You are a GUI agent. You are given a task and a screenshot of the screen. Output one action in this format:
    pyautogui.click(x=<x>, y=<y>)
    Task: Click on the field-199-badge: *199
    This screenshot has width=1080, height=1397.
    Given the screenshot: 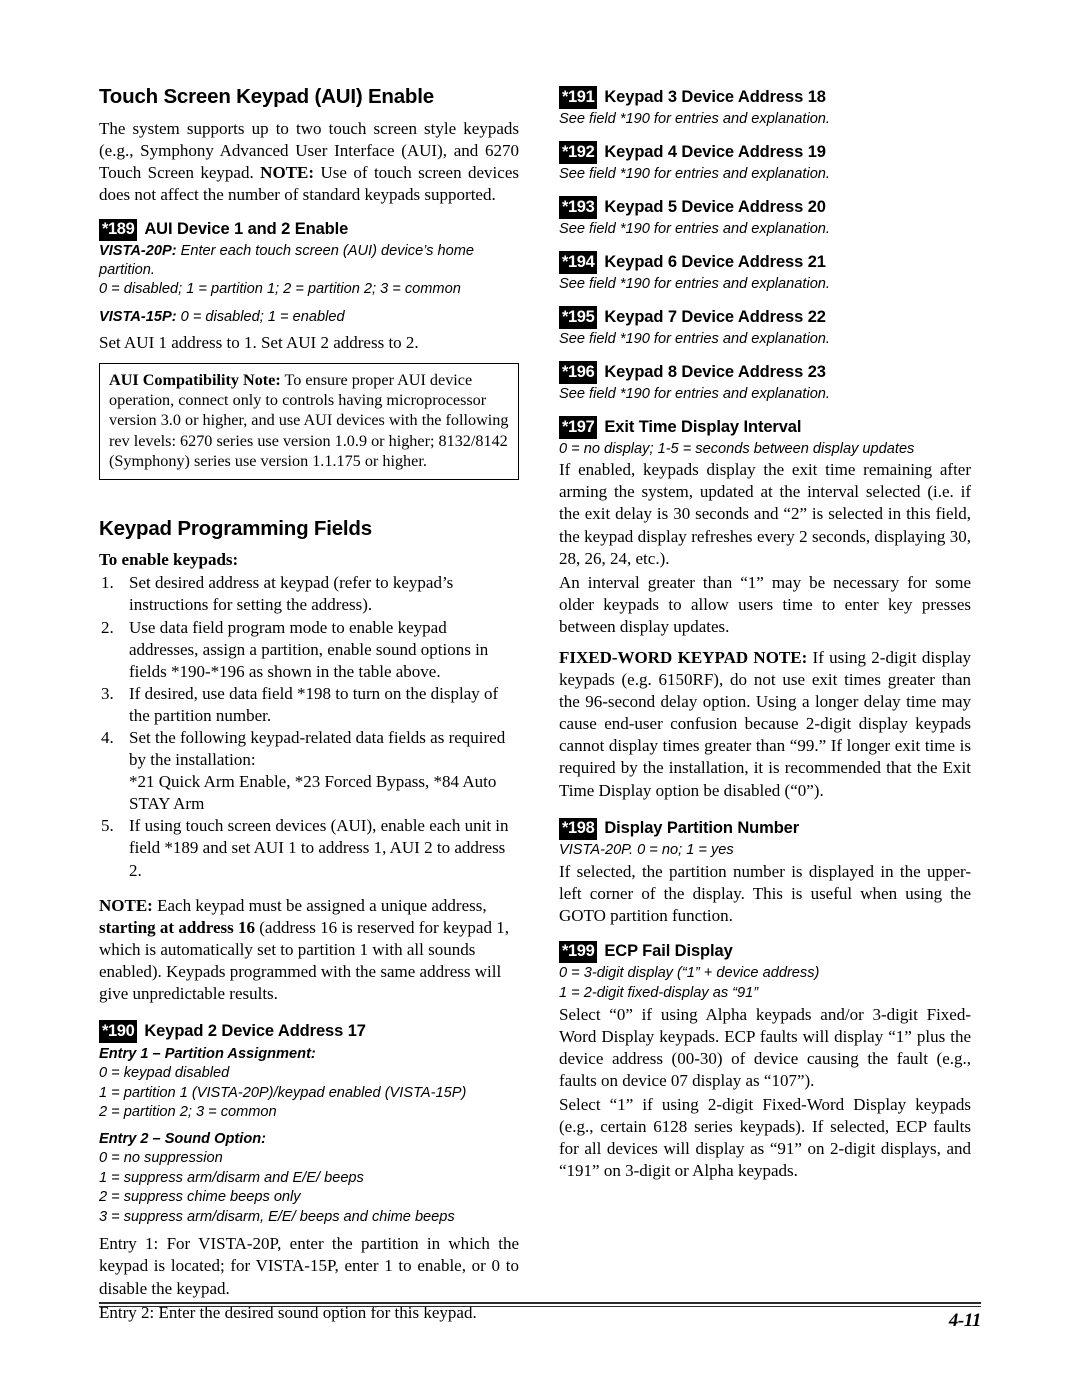 What is the action you would take?
    pyautogui.click(x=578, y=952)
    